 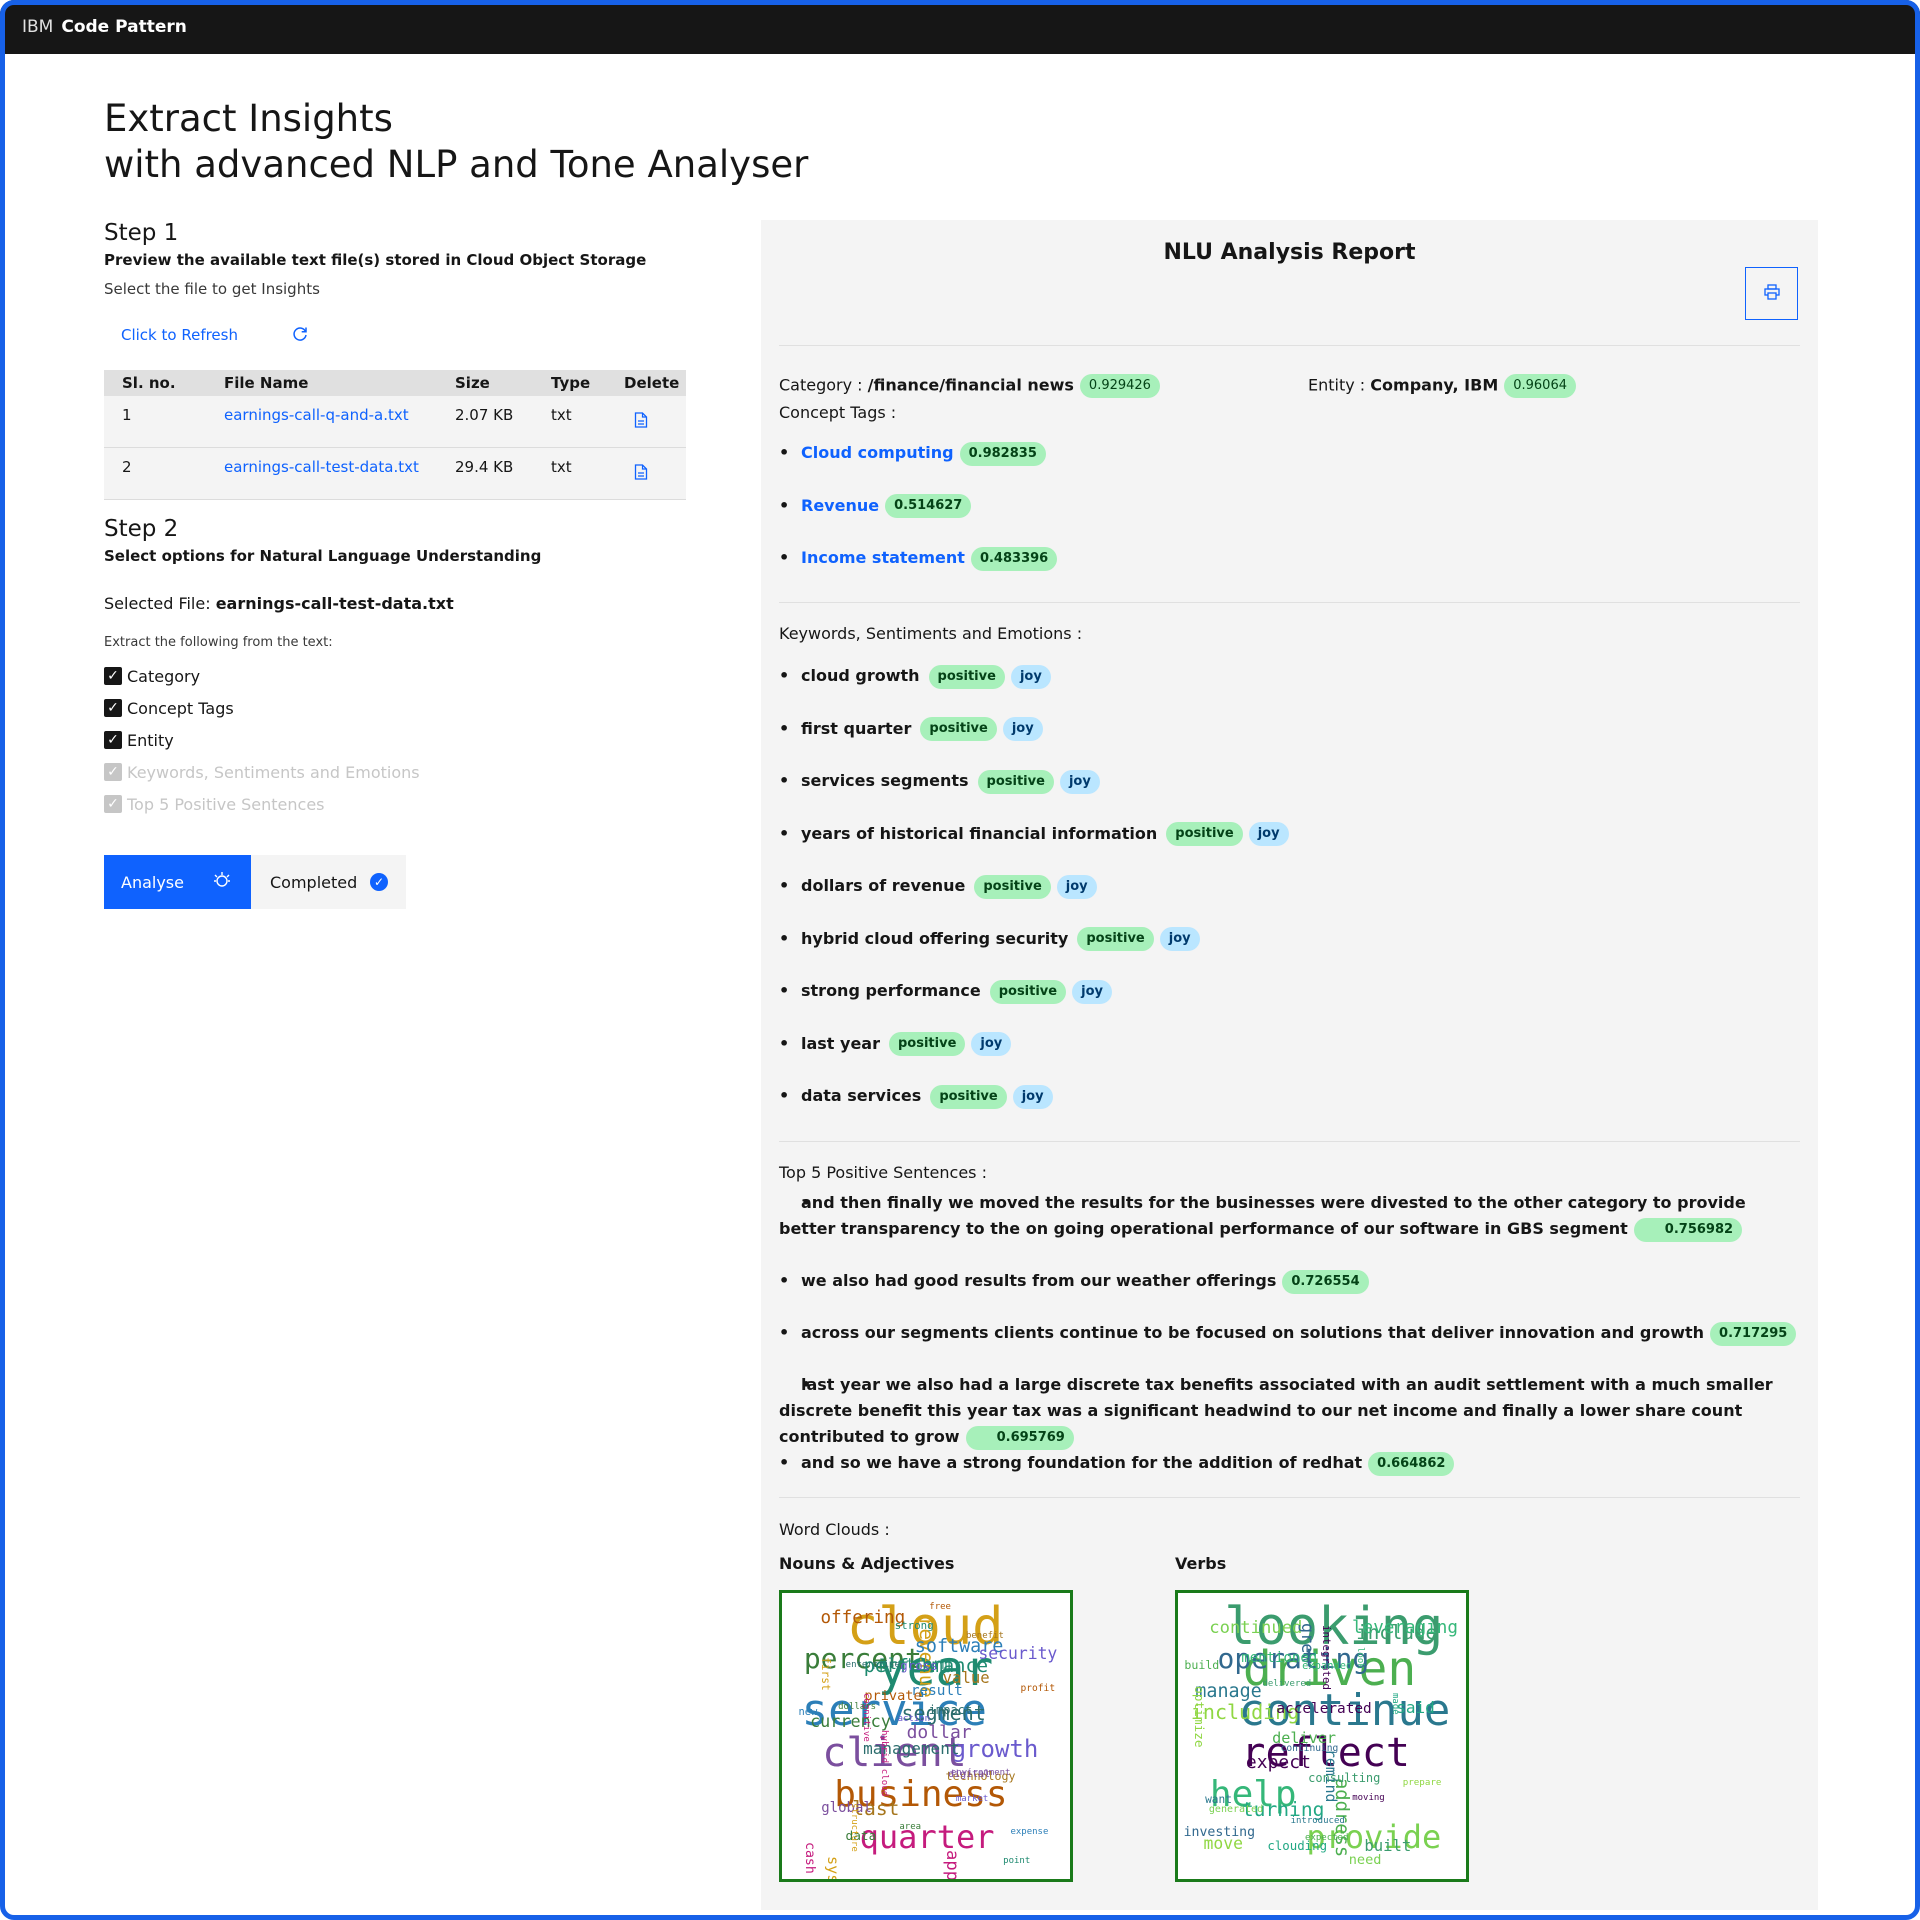 What do you see at coordinates (891, 990) in the screenshot?
I see `keyword-text: strong performance` at bounding box center [891, 990].